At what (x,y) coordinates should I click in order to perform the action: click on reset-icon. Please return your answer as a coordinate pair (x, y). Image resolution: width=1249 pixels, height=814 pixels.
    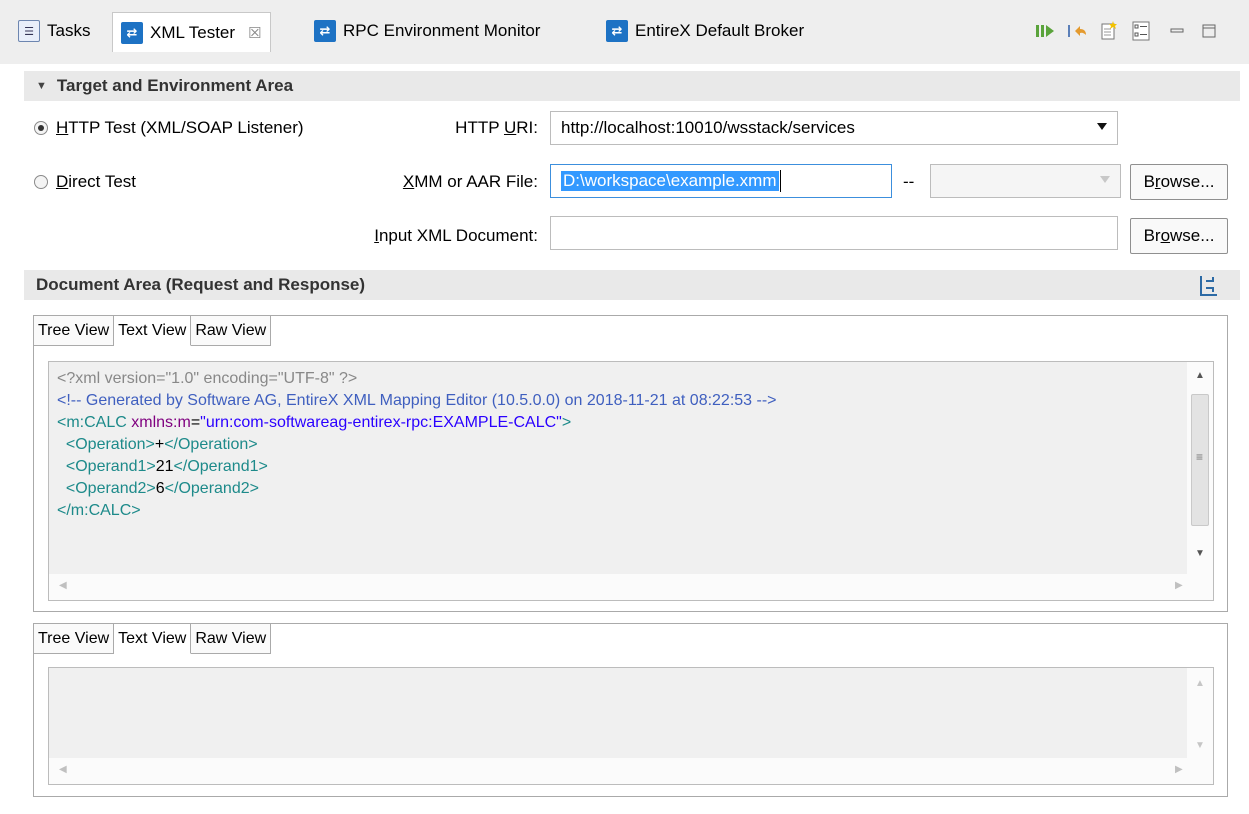
    Looking at the image, I should click on (1077, 31).